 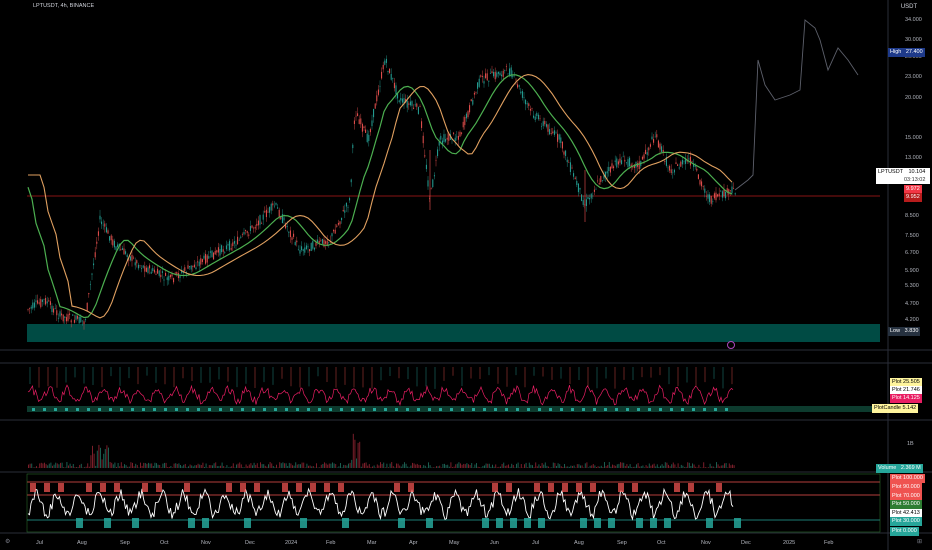 What do you see at coordinates (63, 6) in the screenshot?
I see `symbol-title: LPTUSDT, 4h, BINANCE` at bounding box center [63, 6].